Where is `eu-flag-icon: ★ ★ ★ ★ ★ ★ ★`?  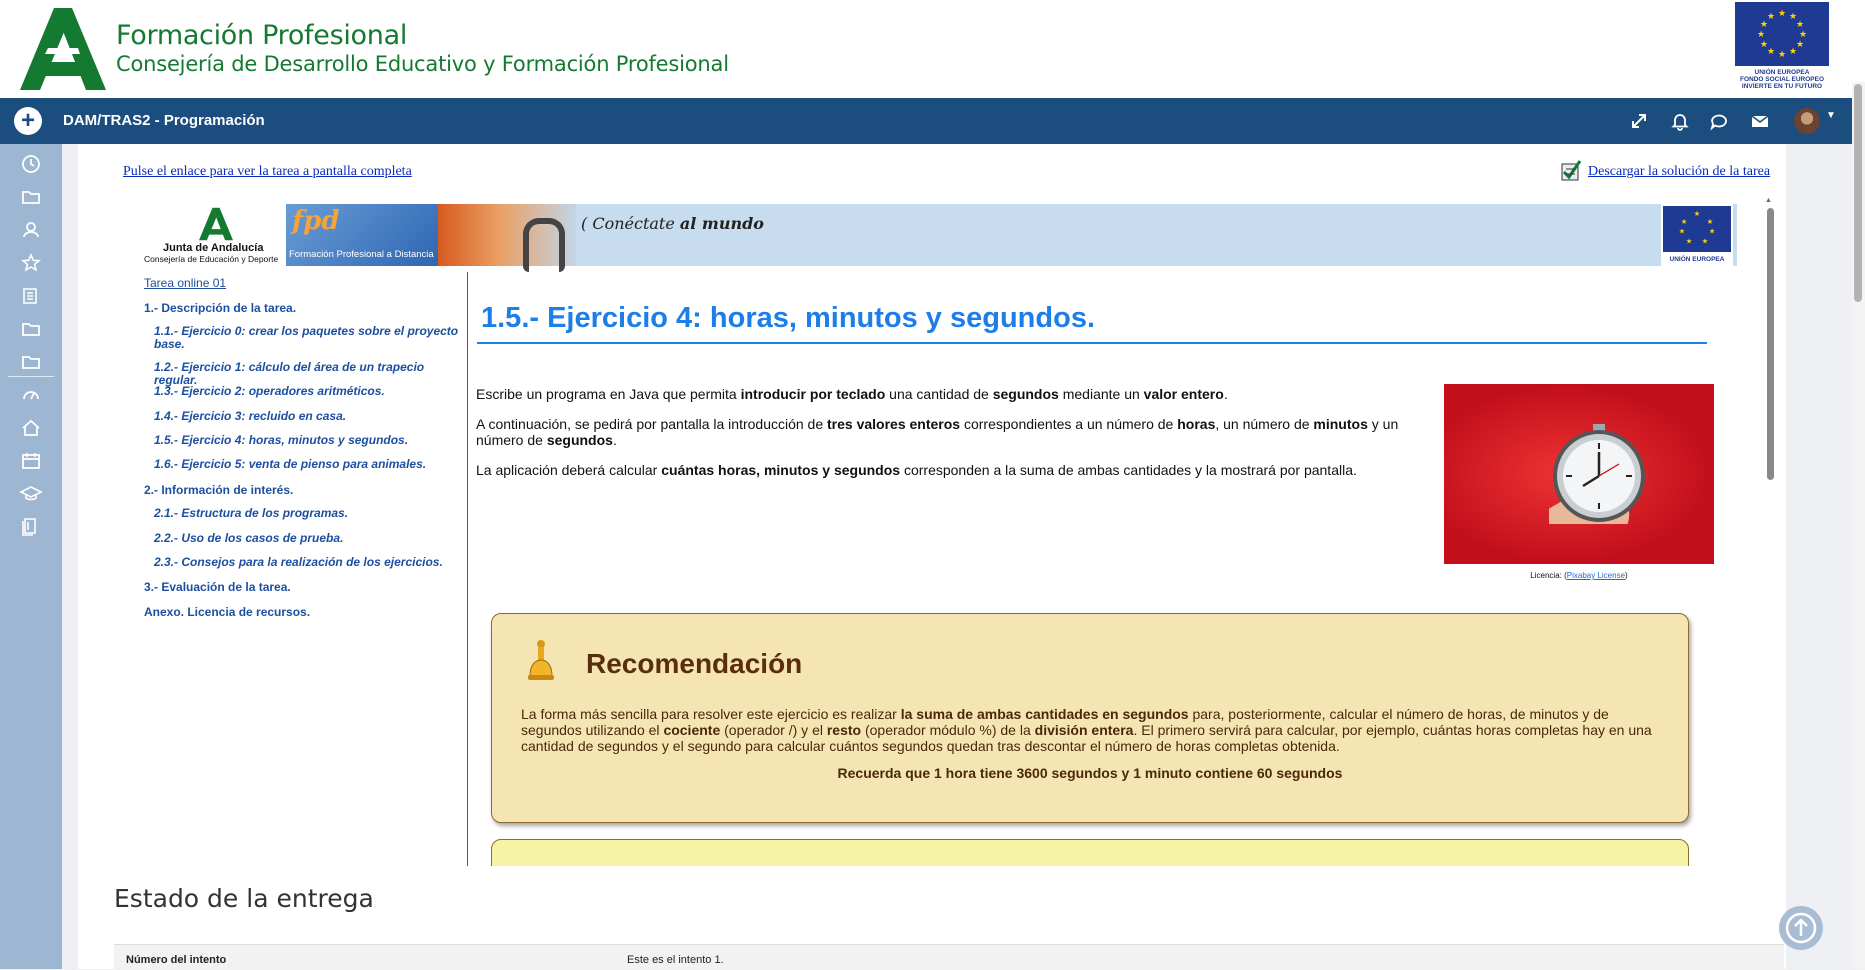 eu-flag-icon: ★ ★ ★ ★ ★ ★ ★ is located at coordinates (1697, 229).